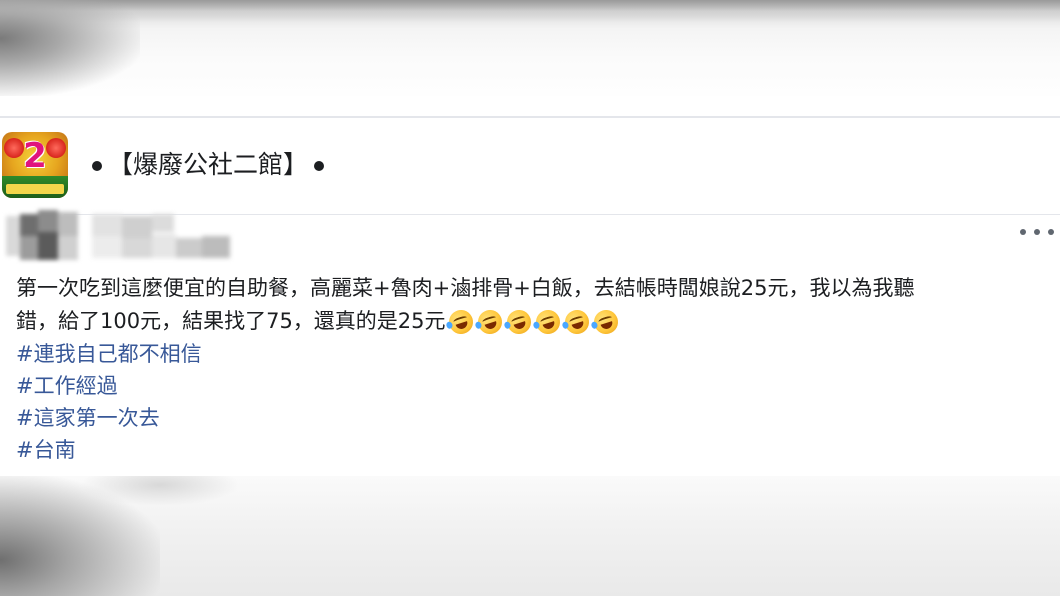  What do you see at coordinates (97, 166) in the screenshot?
I see `bullet-dot-left` at bounding box center [97, 166].